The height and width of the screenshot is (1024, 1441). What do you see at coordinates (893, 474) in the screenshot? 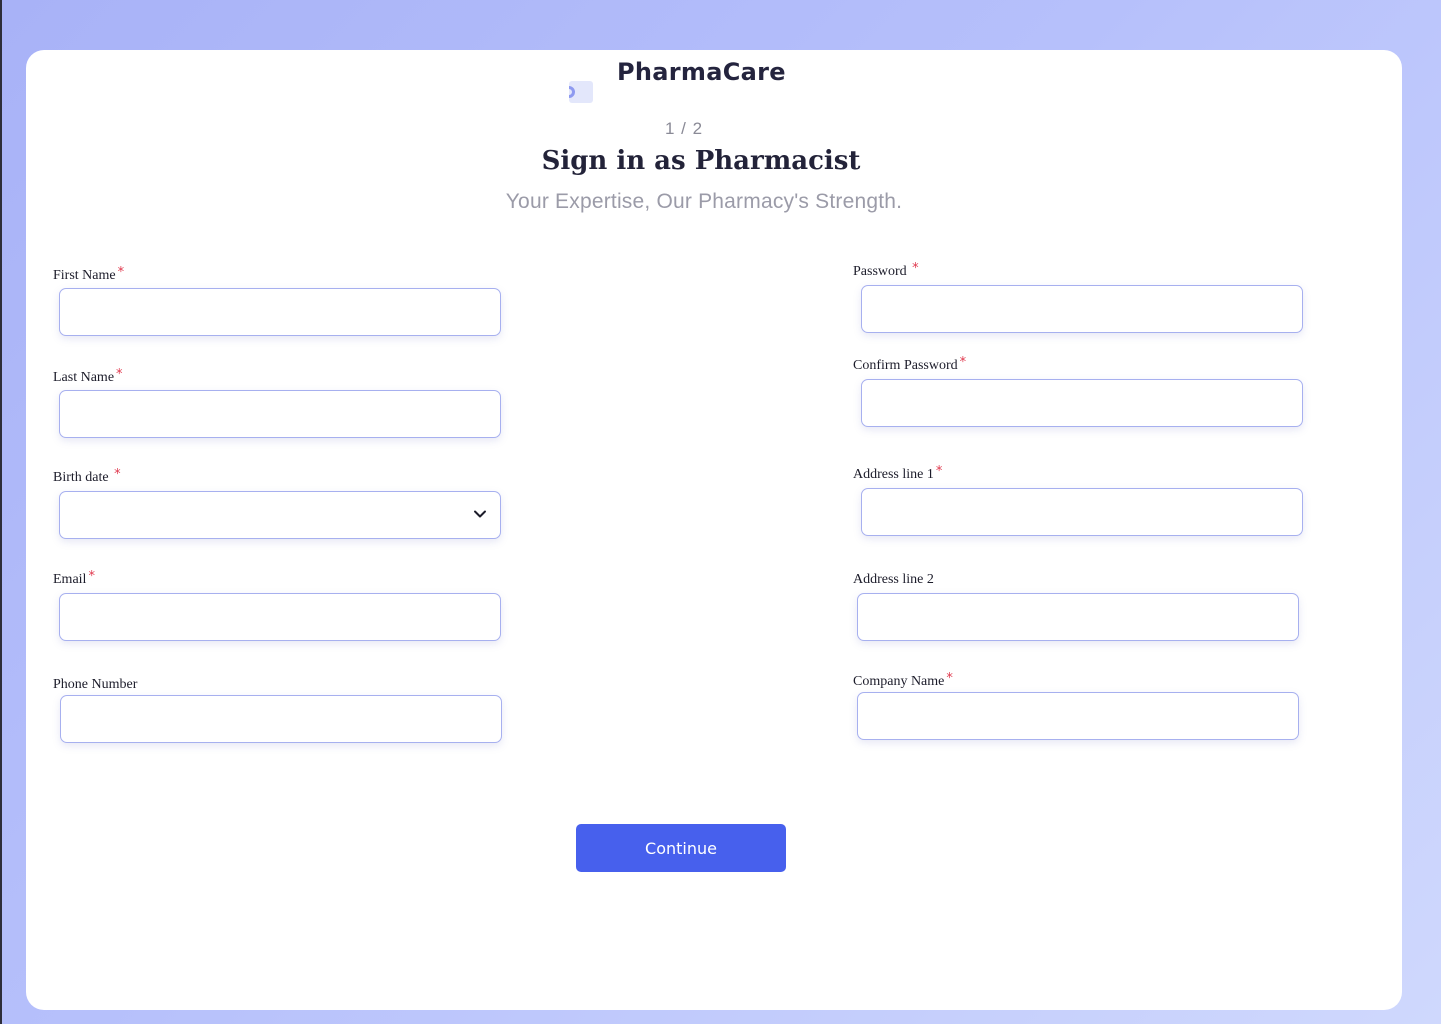
I see `address-line-1-label-text: Address line 1` at bounding box center [893, 474].